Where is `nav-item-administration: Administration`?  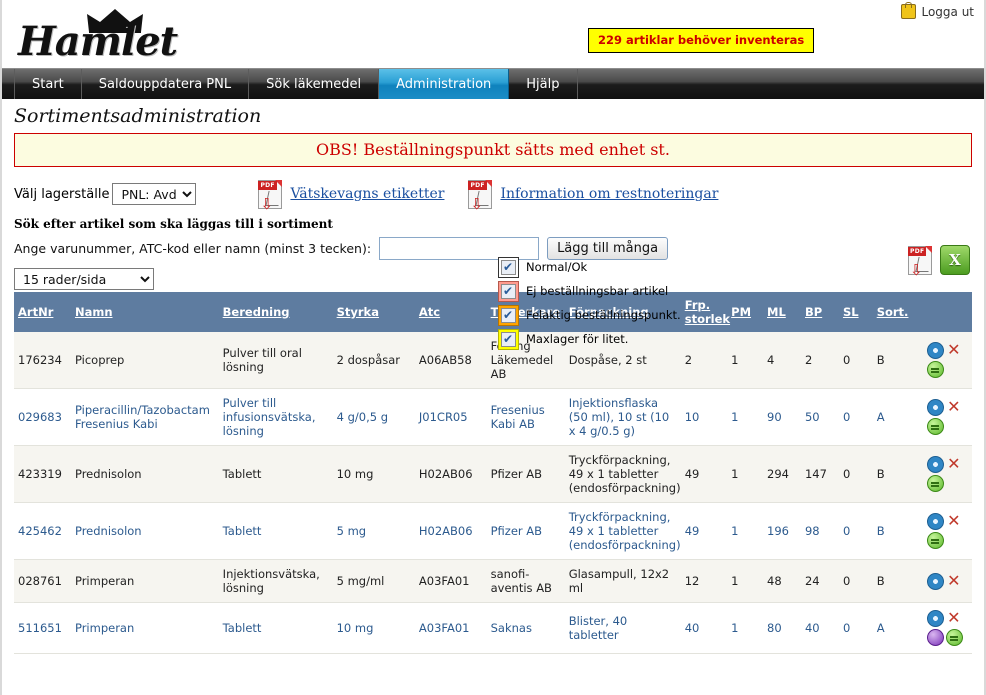
nav-item-administration: Administration is located at coordinates (444, 84).